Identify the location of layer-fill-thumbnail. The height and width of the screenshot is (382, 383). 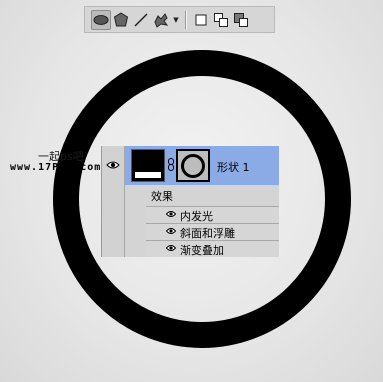
(148, 165).